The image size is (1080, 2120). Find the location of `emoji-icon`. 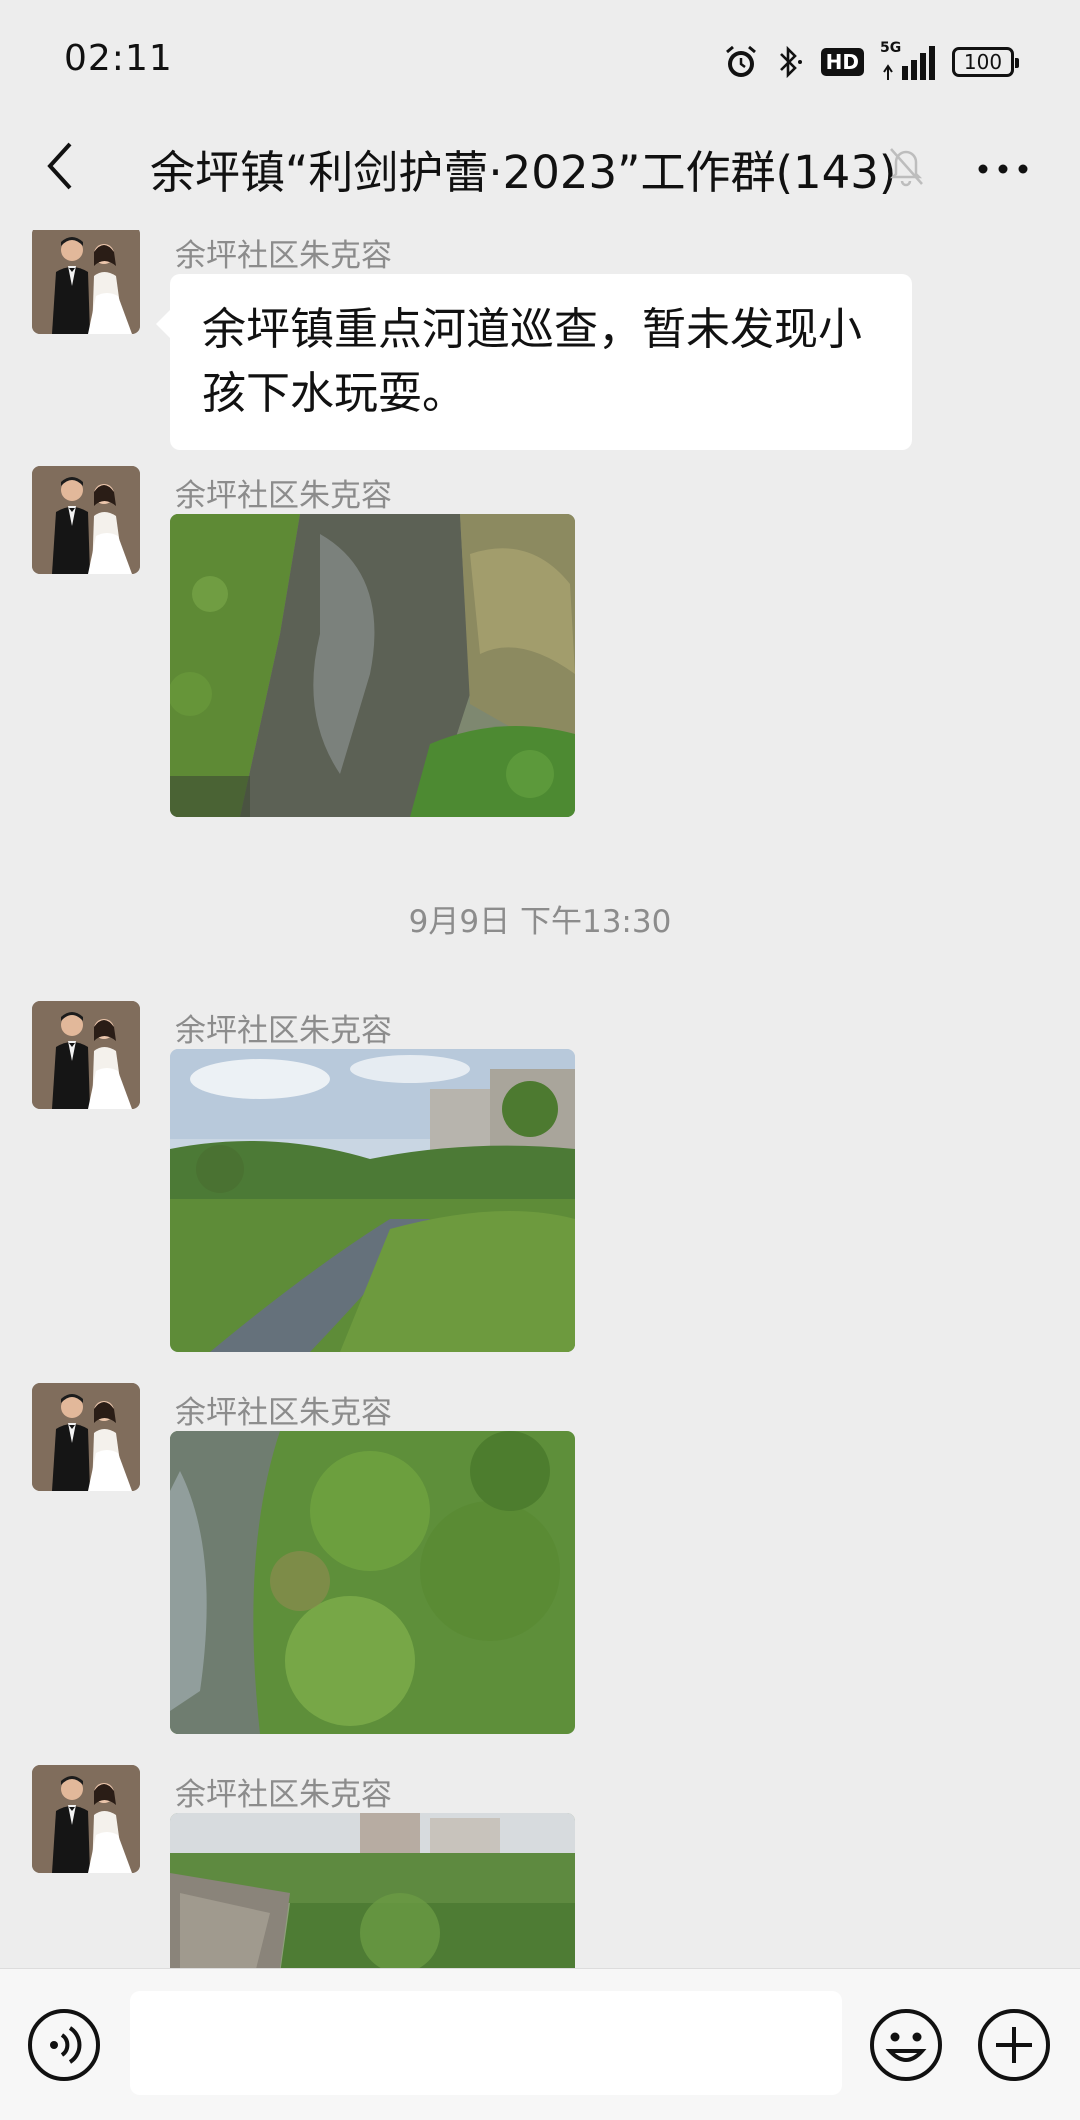

emoji-icon is located at coordinates (906, 2049).